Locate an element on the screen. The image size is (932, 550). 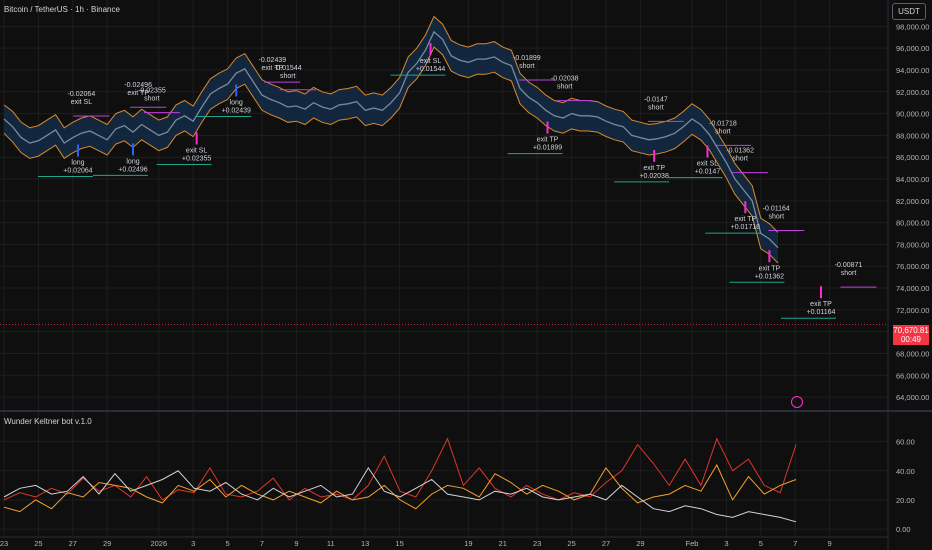
price-tick-label: 68,000.00 is located at coordinates (912, 353).